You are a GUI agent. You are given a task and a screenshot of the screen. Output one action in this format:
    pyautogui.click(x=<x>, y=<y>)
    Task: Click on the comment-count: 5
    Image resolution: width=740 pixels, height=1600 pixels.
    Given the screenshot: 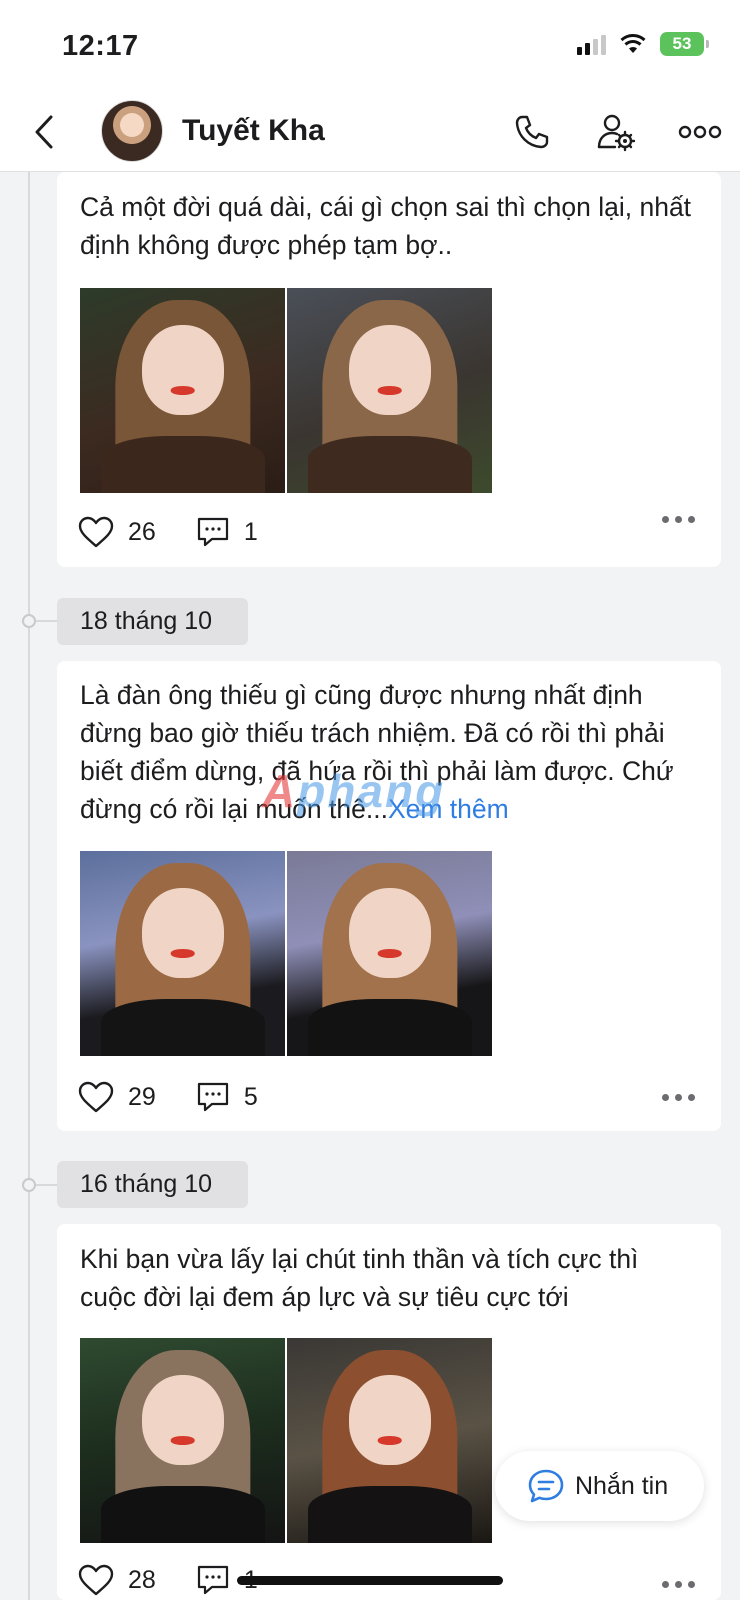 What is the action you would take?
    pyautogui.click(x=250, y=1096)
    